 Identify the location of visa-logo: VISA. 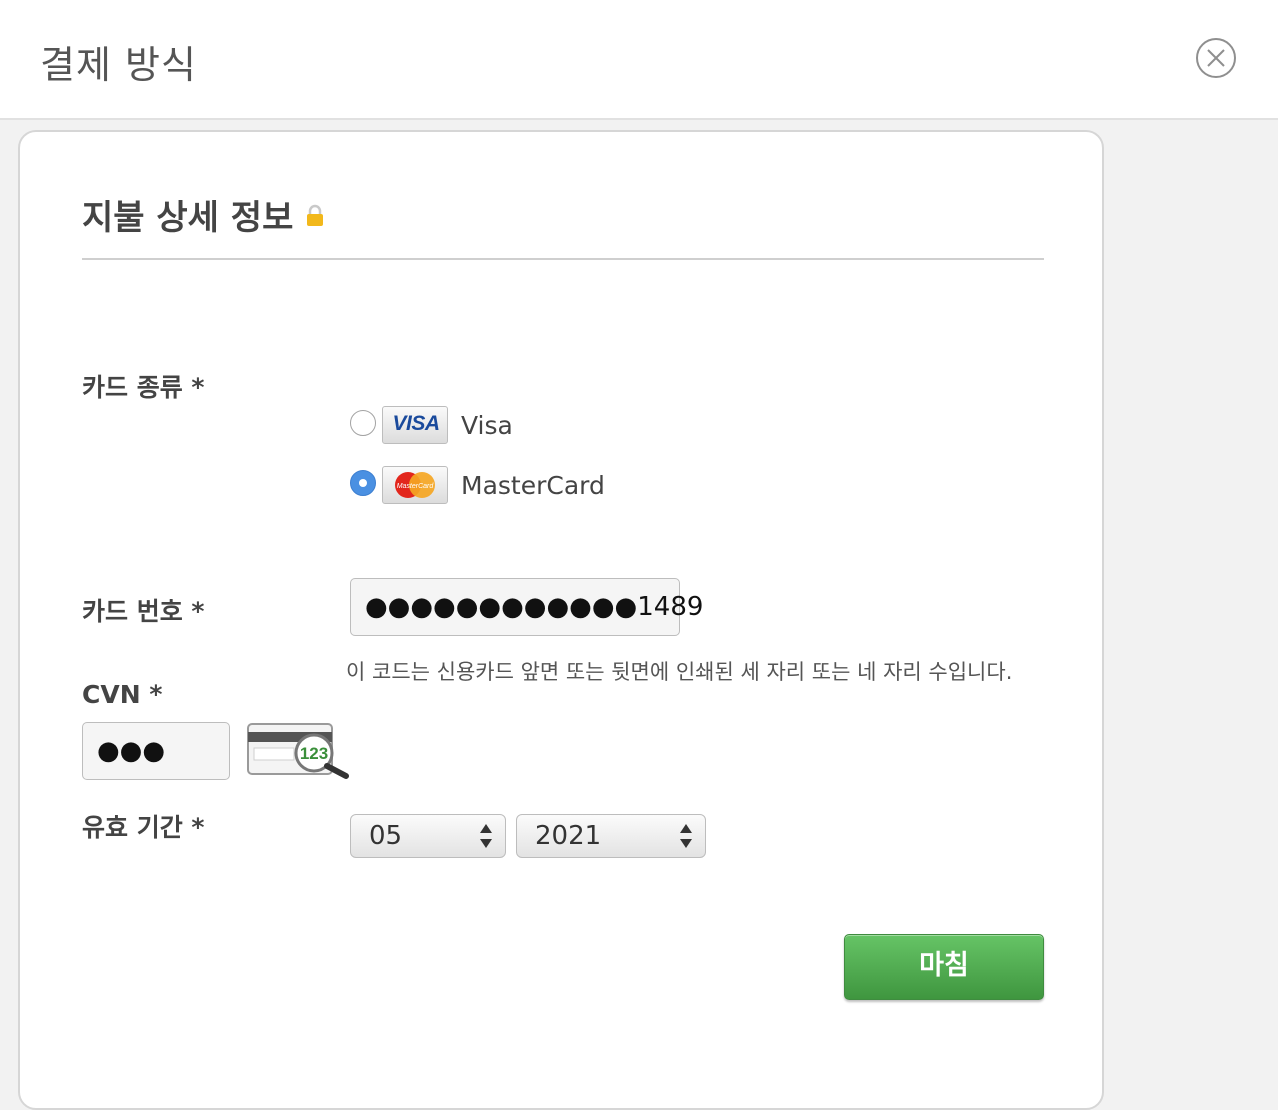
(415, 425).